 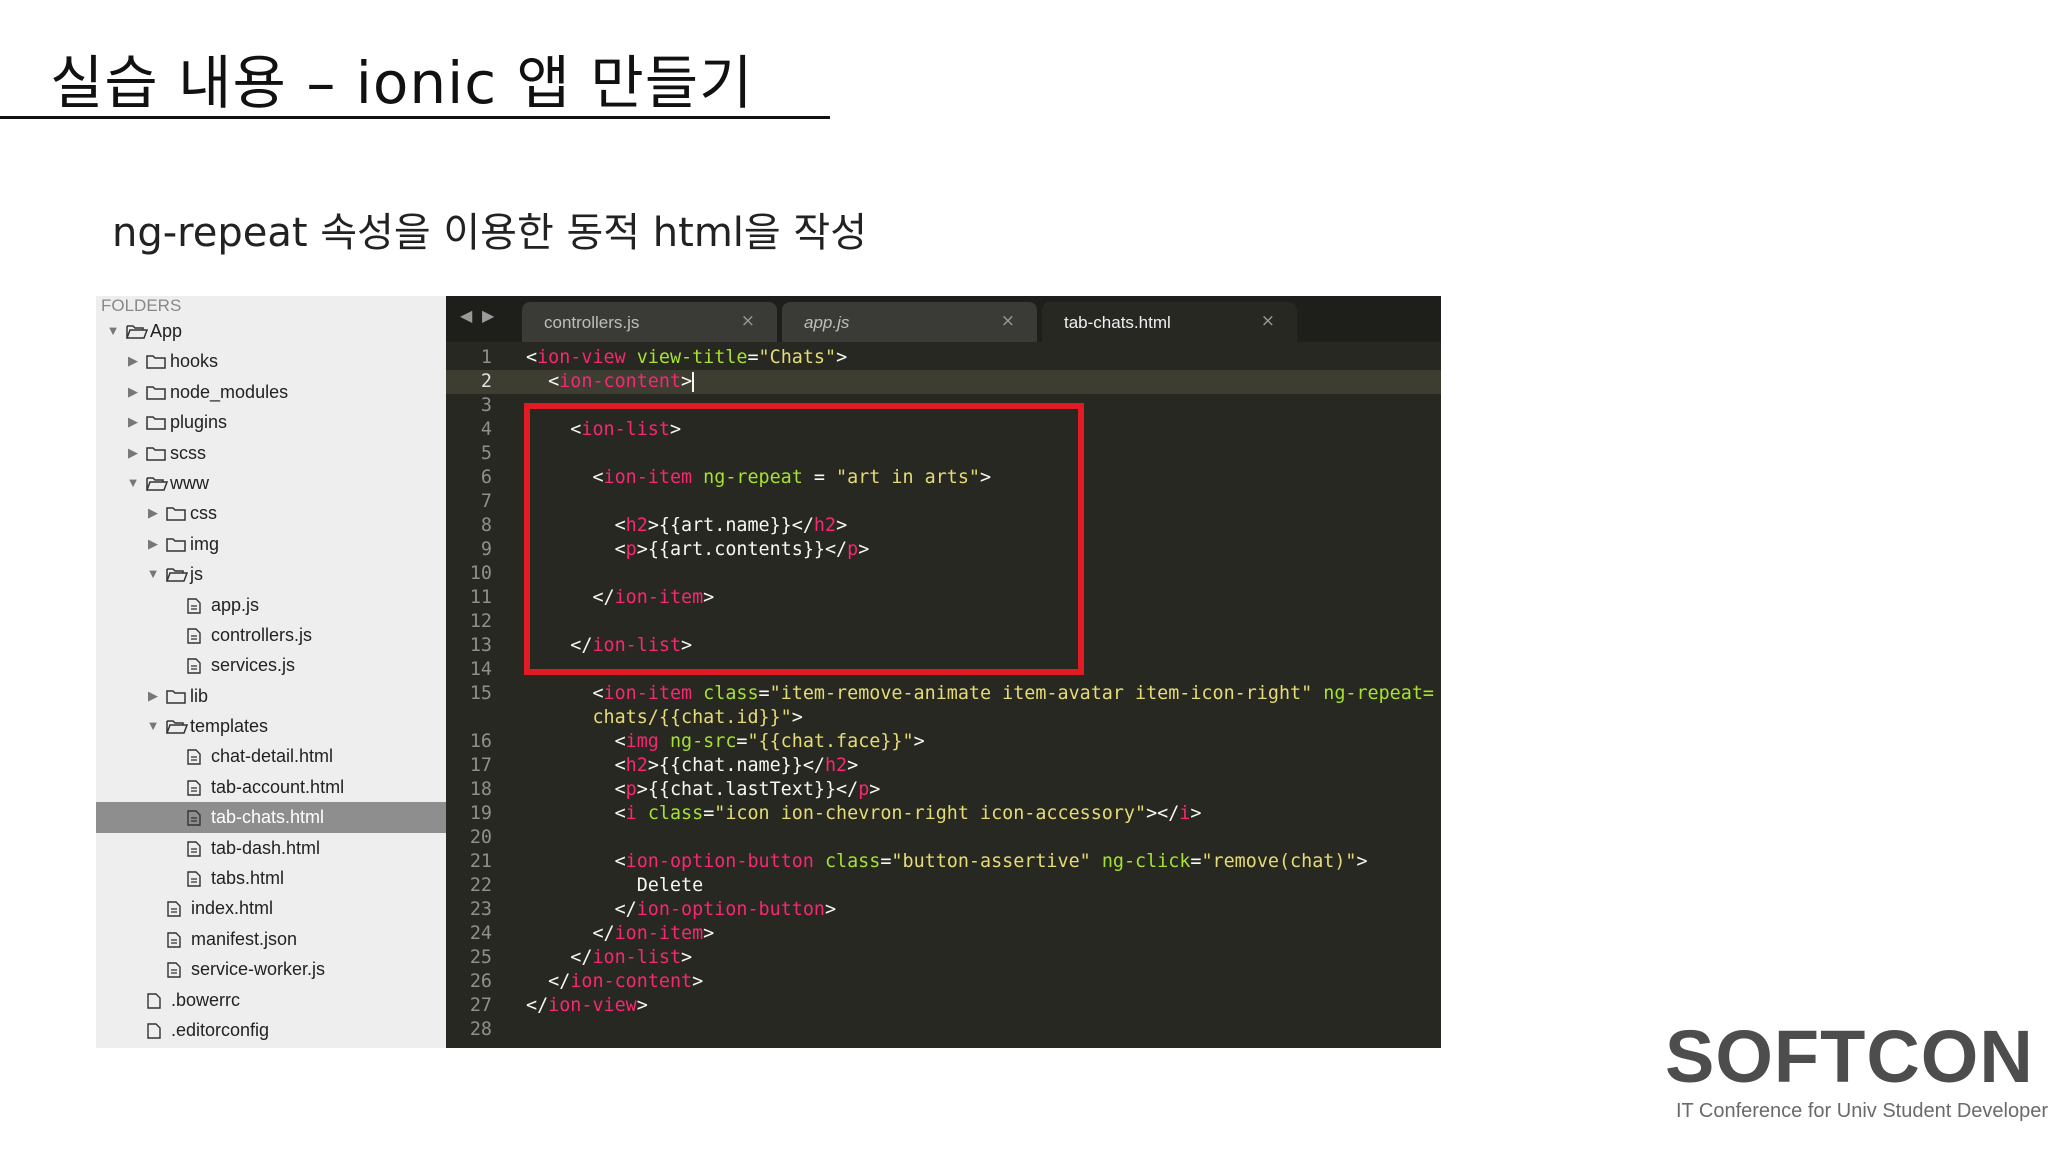 What do you see at coordinates (480, 957) in the screenshot?
I see `line-number: 25` at bounding box center [480, 957].